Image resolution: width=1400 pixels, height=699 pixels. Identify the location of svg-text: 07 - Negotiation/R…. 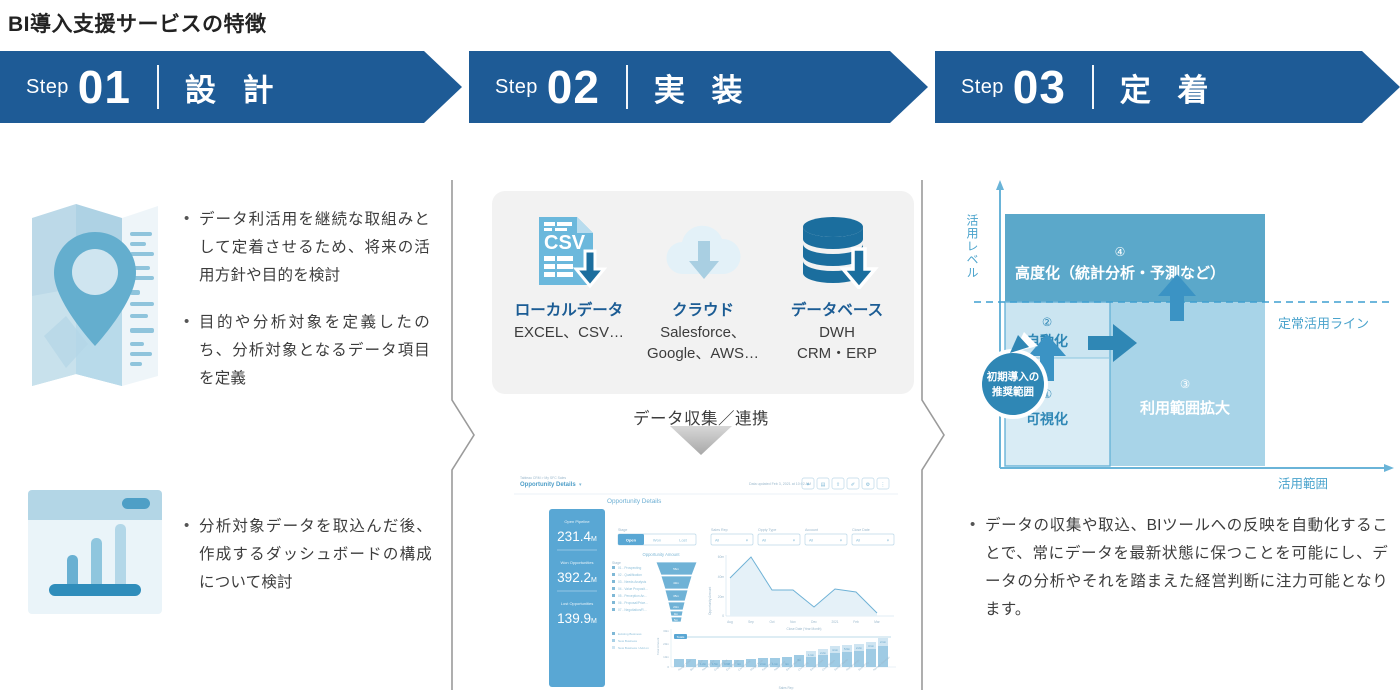
(632, 610).